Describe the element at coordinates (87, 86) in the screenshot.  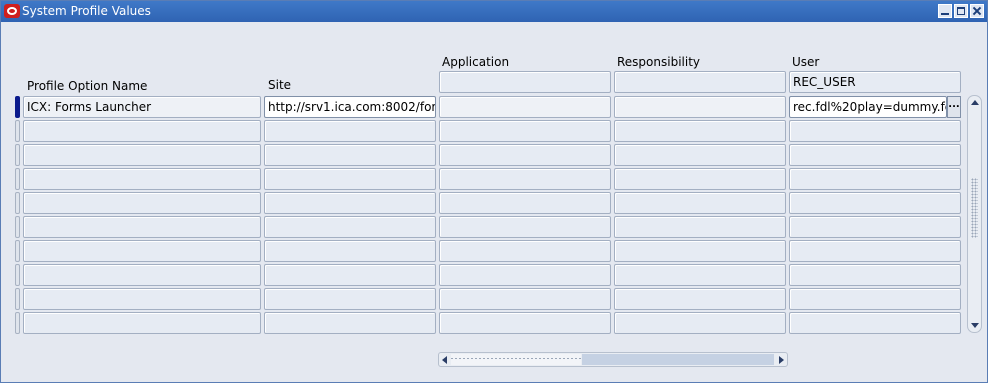
I see `header-profile-option-name: Profile Option Name` at that location.